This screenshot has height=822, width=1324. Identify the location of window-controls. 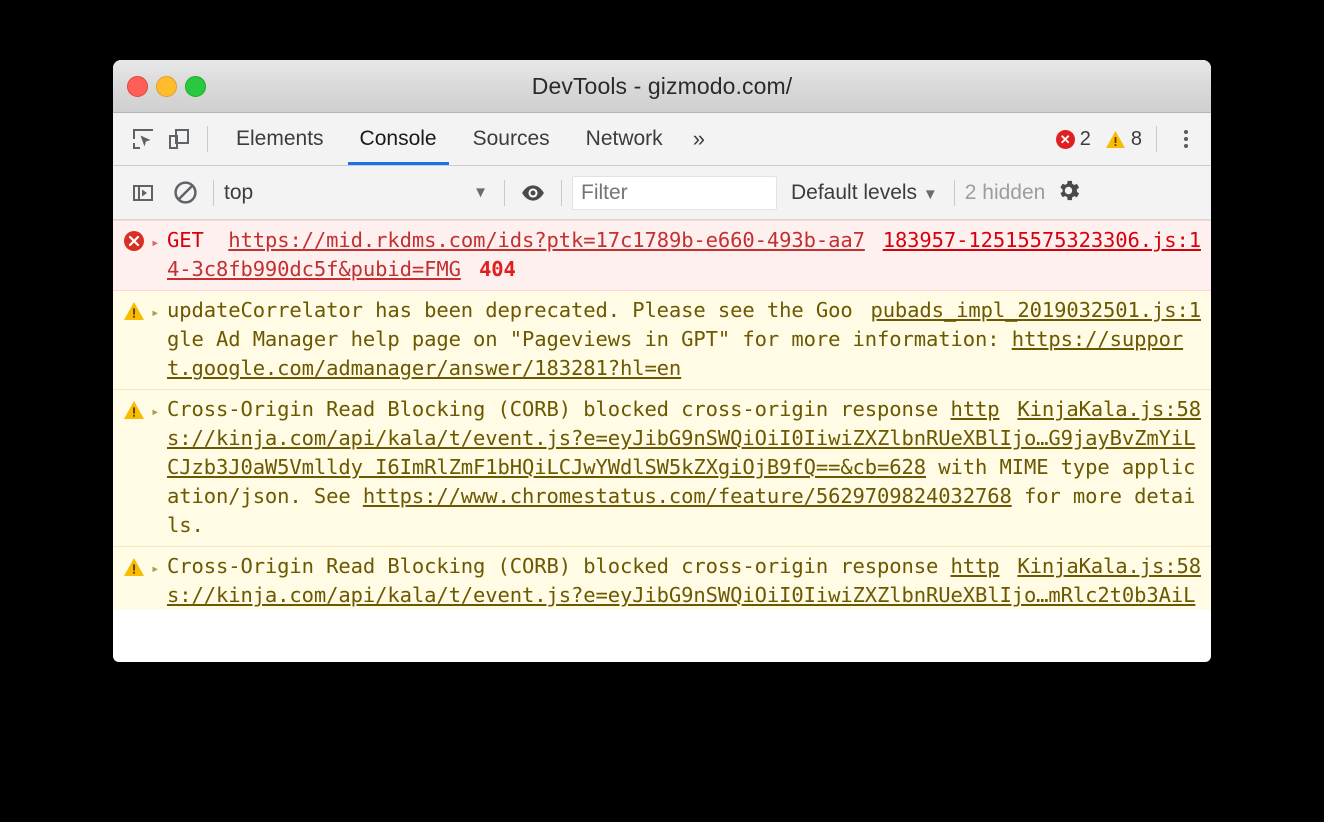
(166, 86).